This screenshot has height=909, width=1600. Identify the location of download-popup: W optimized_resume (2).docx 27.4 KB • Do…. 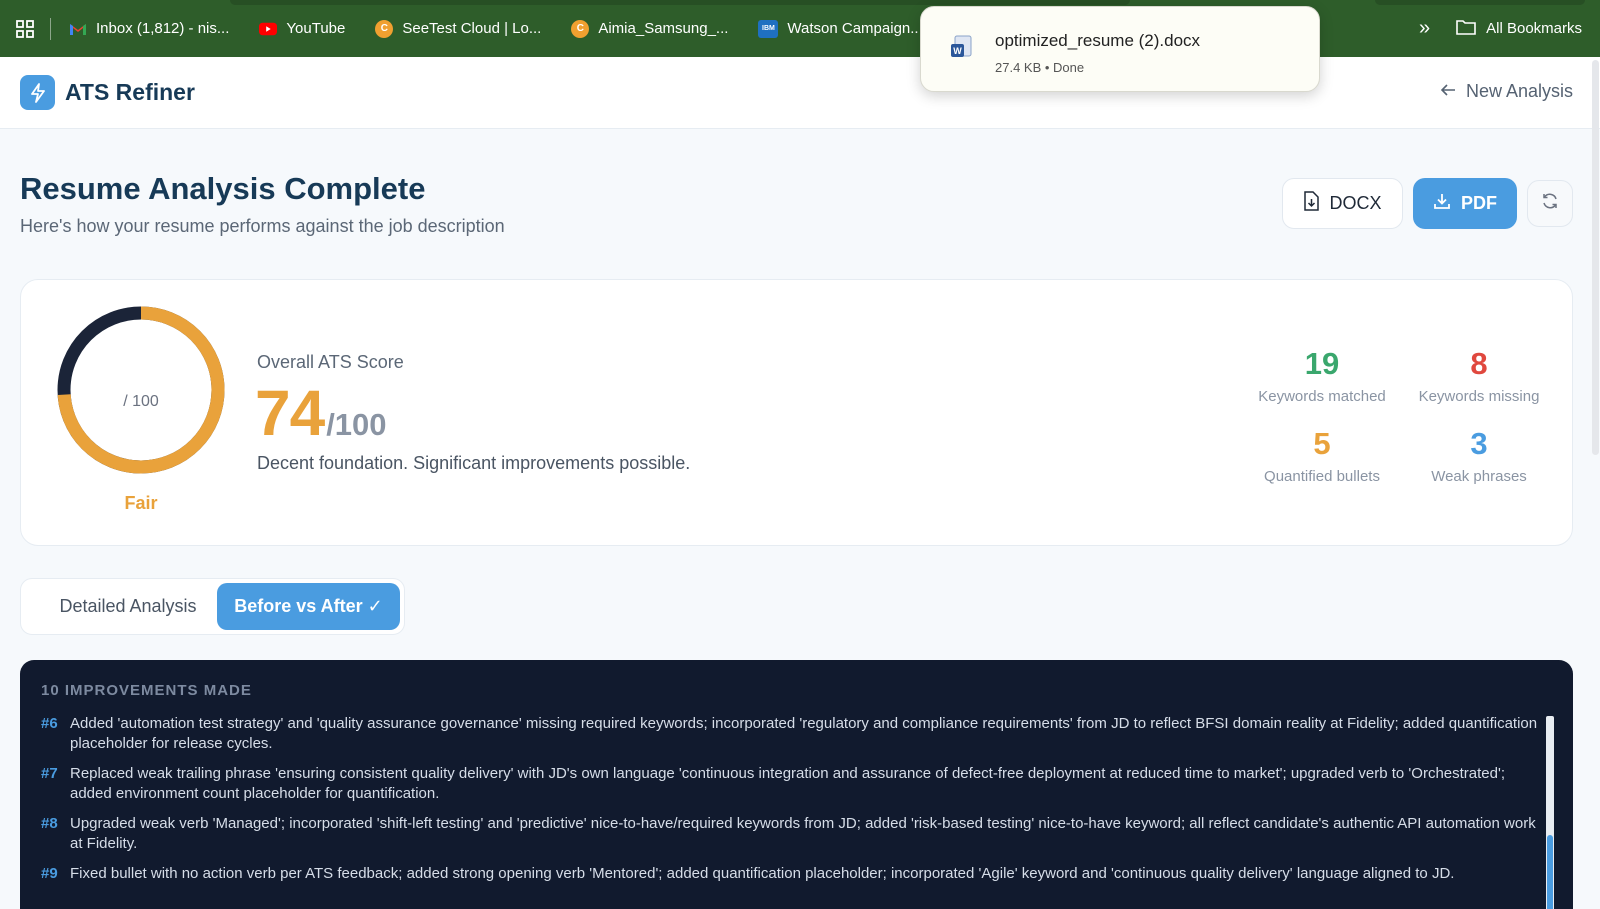
(1120, 49).